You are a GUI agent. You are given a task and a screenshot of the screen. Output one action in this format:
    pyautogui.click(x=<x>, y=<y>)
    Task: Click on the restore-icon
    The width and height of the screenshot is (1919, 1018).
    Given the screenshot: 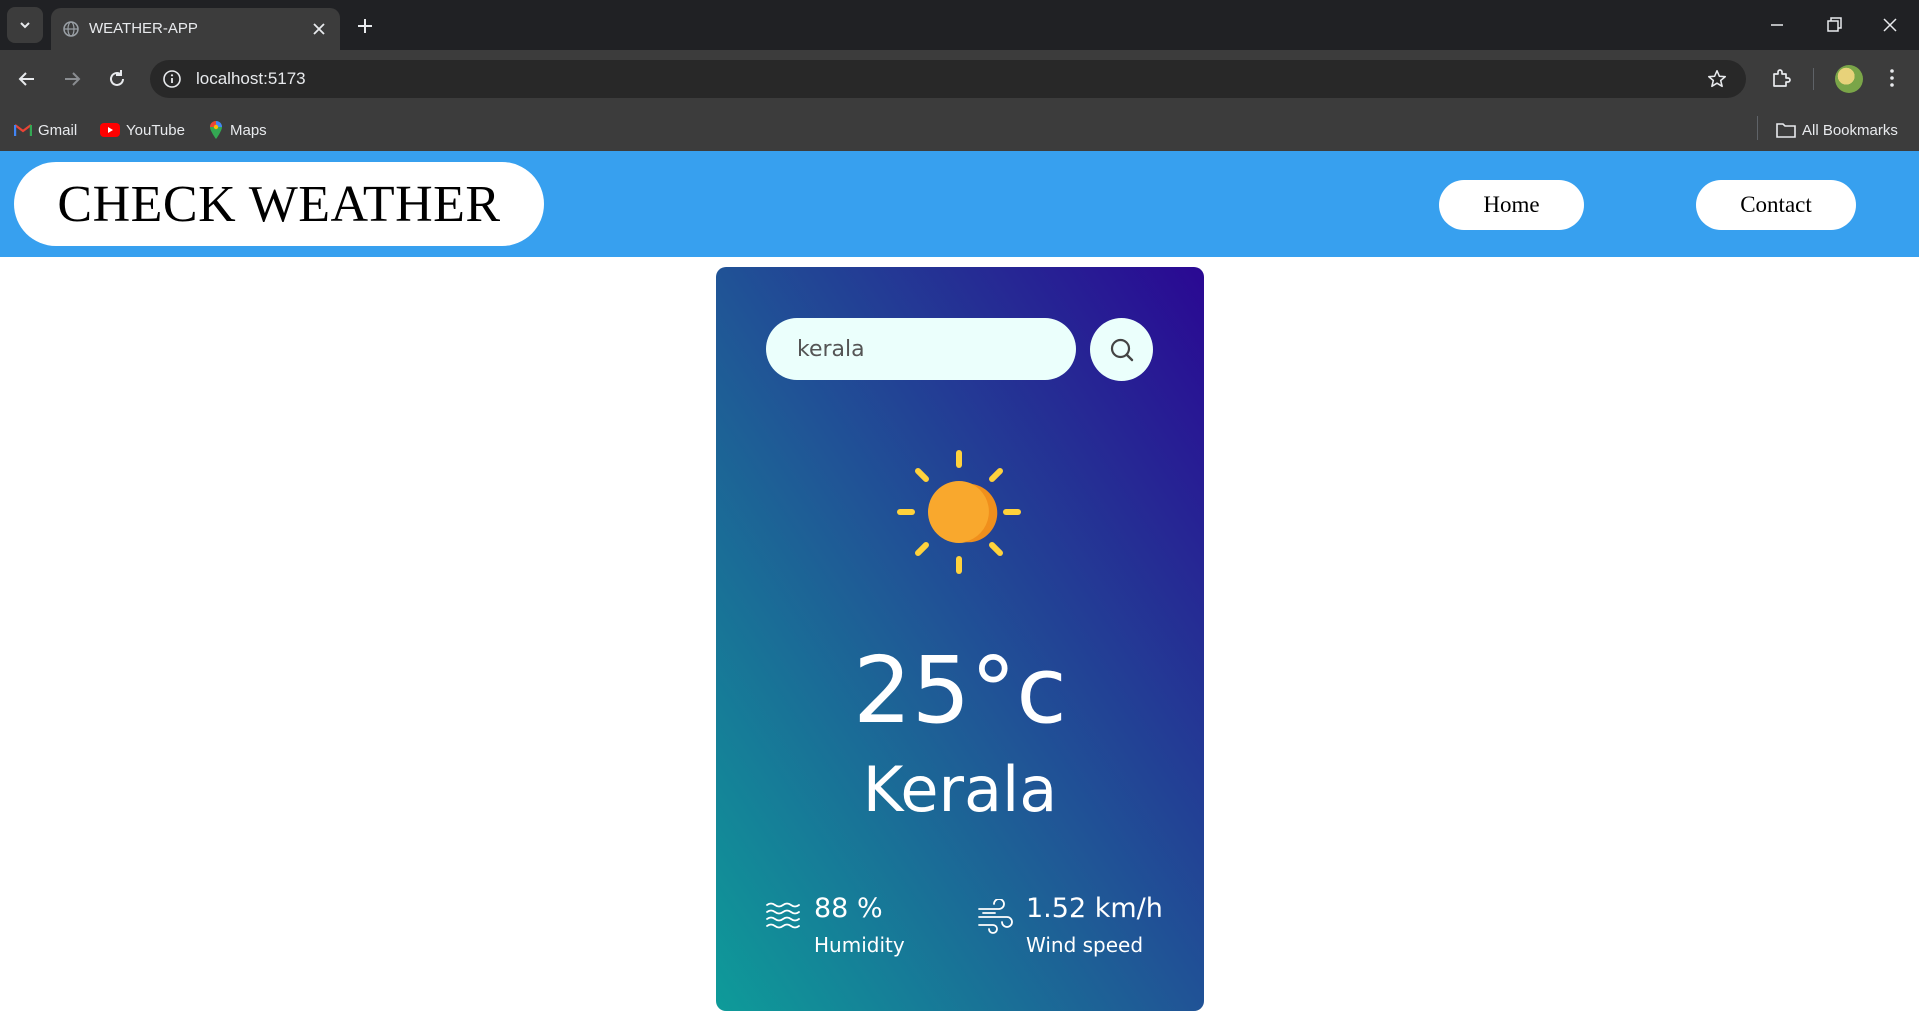 What is the action you would take?
    pyautogui.click(x=1834, y=25)
    